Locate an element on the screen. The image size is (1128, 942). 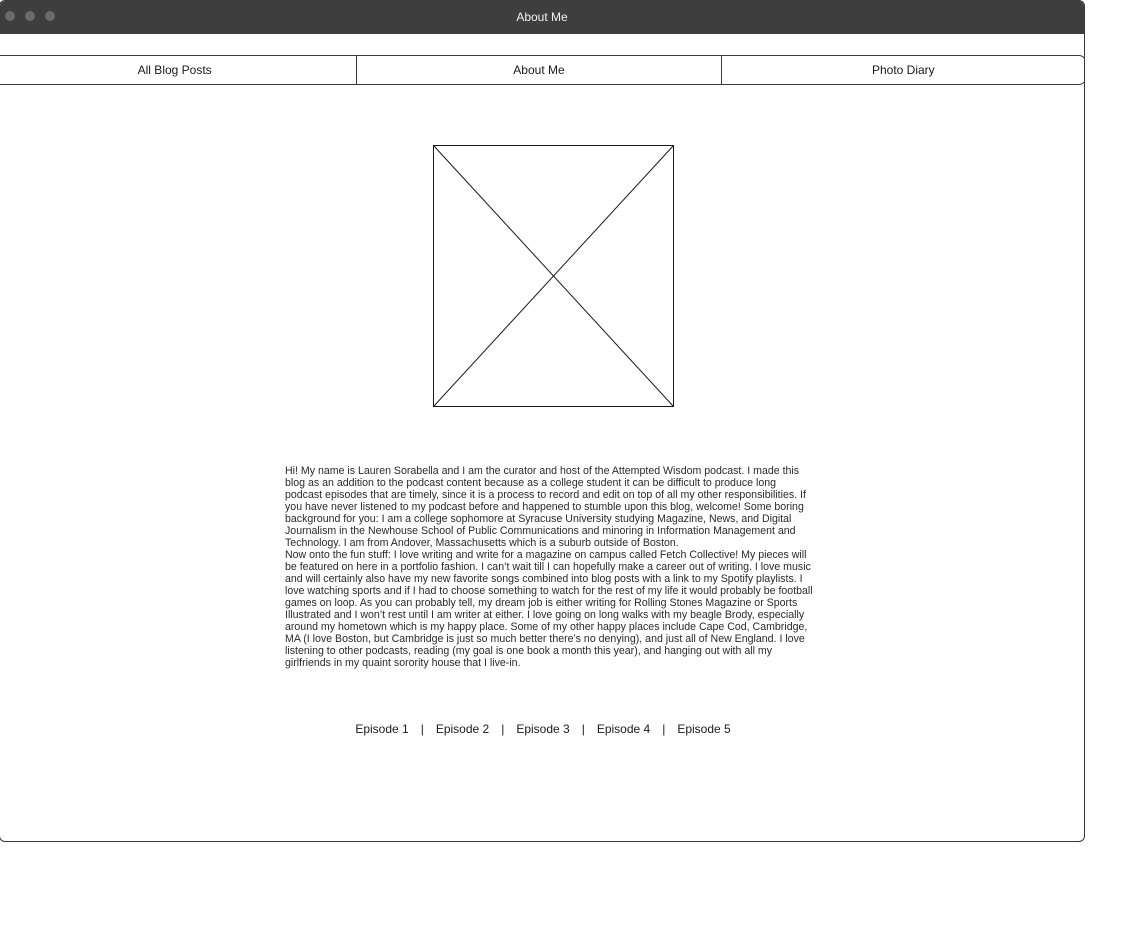
nav-bar: All Blog Posts About Me Photo Diary is located at coordinates (542, 70).